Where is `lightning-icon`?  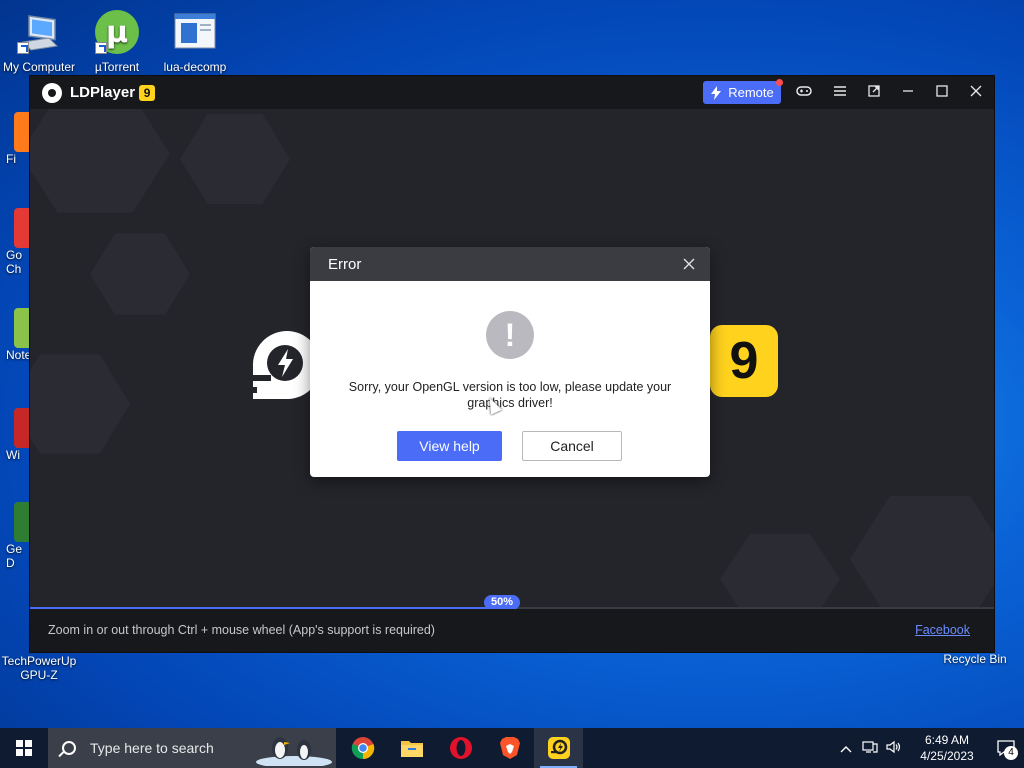
lightning-icon is located at coordinates (716, 92).